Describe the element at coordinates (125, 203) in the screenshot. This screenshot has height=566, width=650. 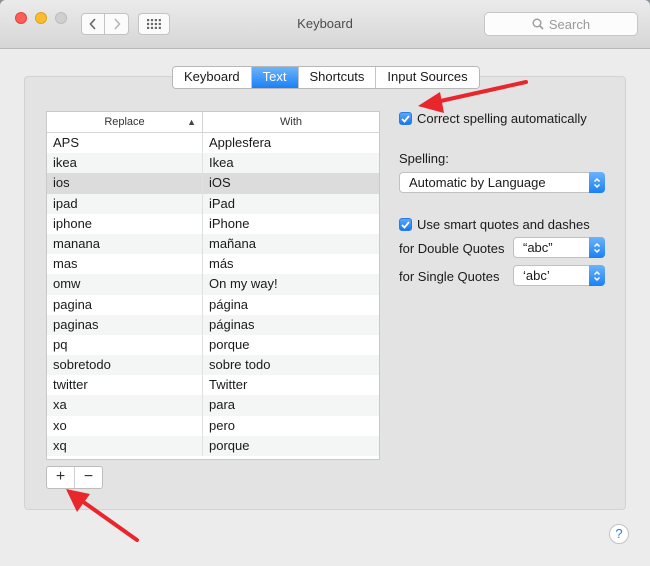
I see `replace-cell: ipad` at that location.